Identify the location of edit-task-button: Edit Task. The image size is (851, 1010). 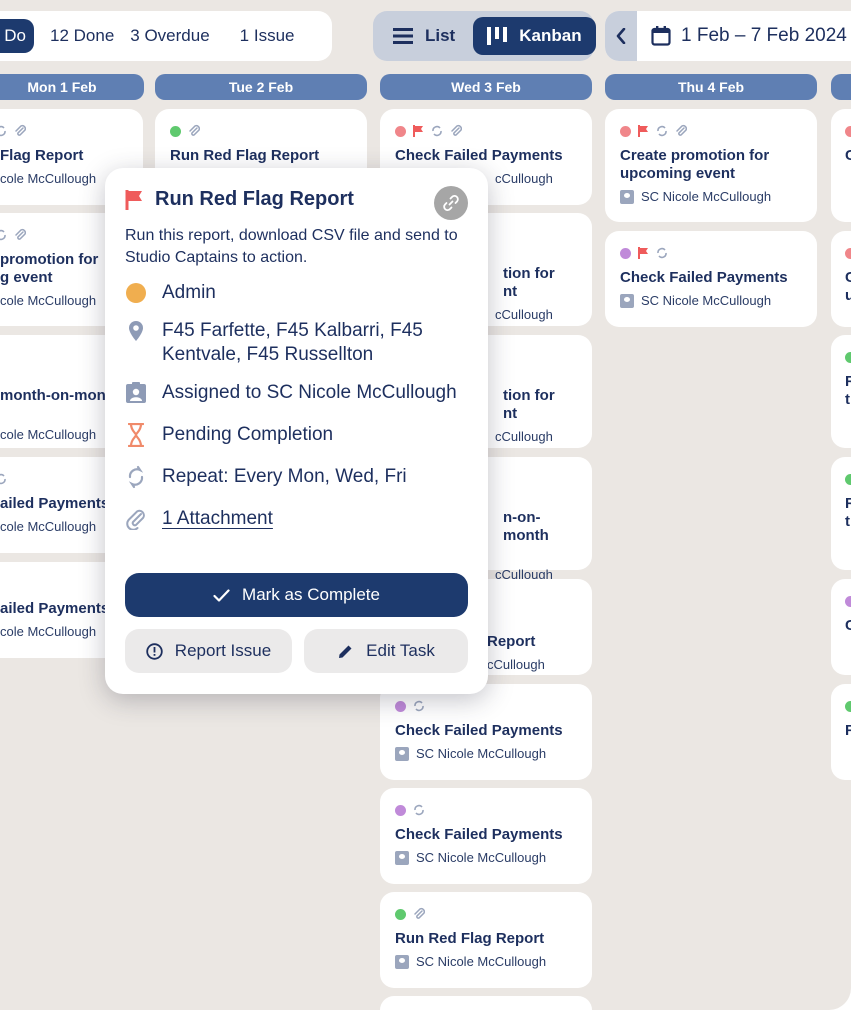
(386, 651).